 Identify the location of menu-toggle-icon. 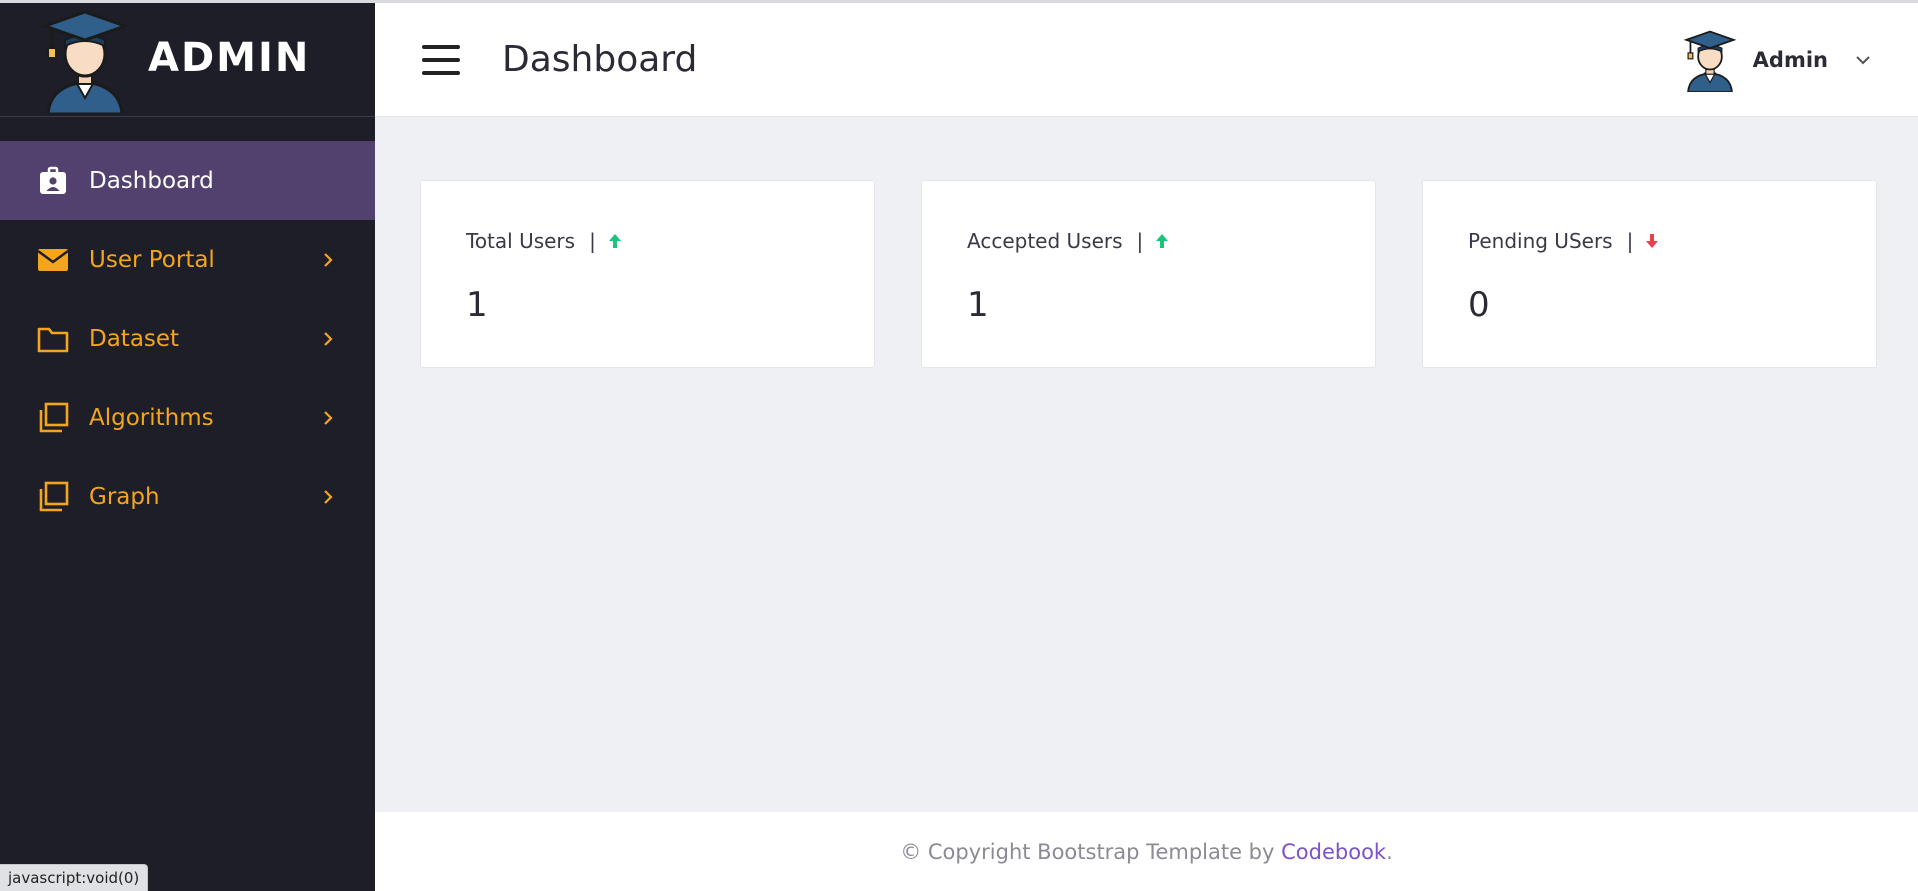
(441, 59).